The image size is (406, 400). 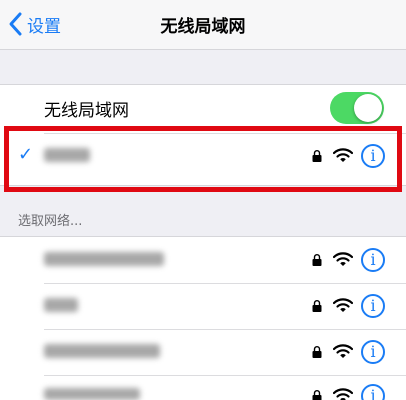 What do you see at coordinates (26, 154) in the screenshot?
I see `check-icon: ✓` at bounding box center [26, 154].